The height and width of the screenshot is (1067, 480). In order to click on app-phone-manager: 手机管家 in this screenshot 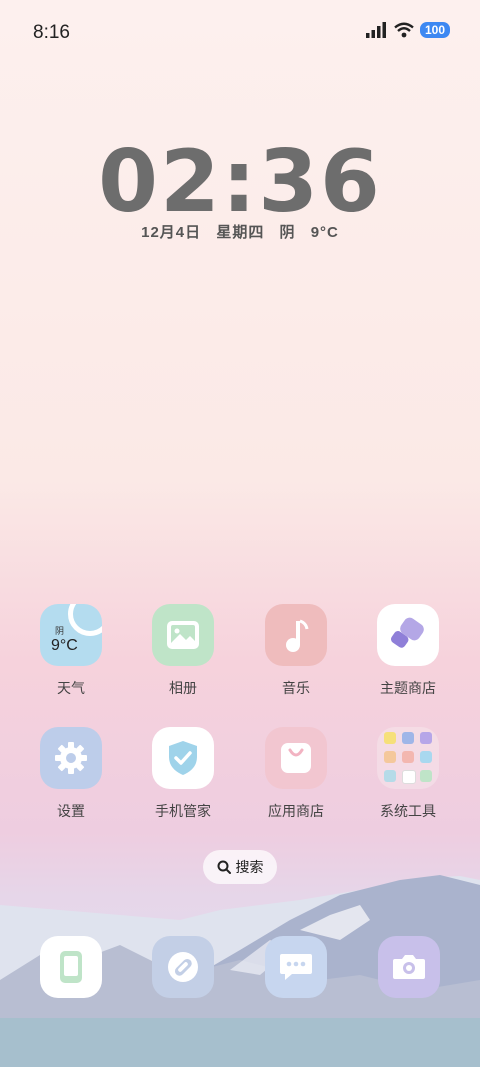, I will do `click(183, 774)`.